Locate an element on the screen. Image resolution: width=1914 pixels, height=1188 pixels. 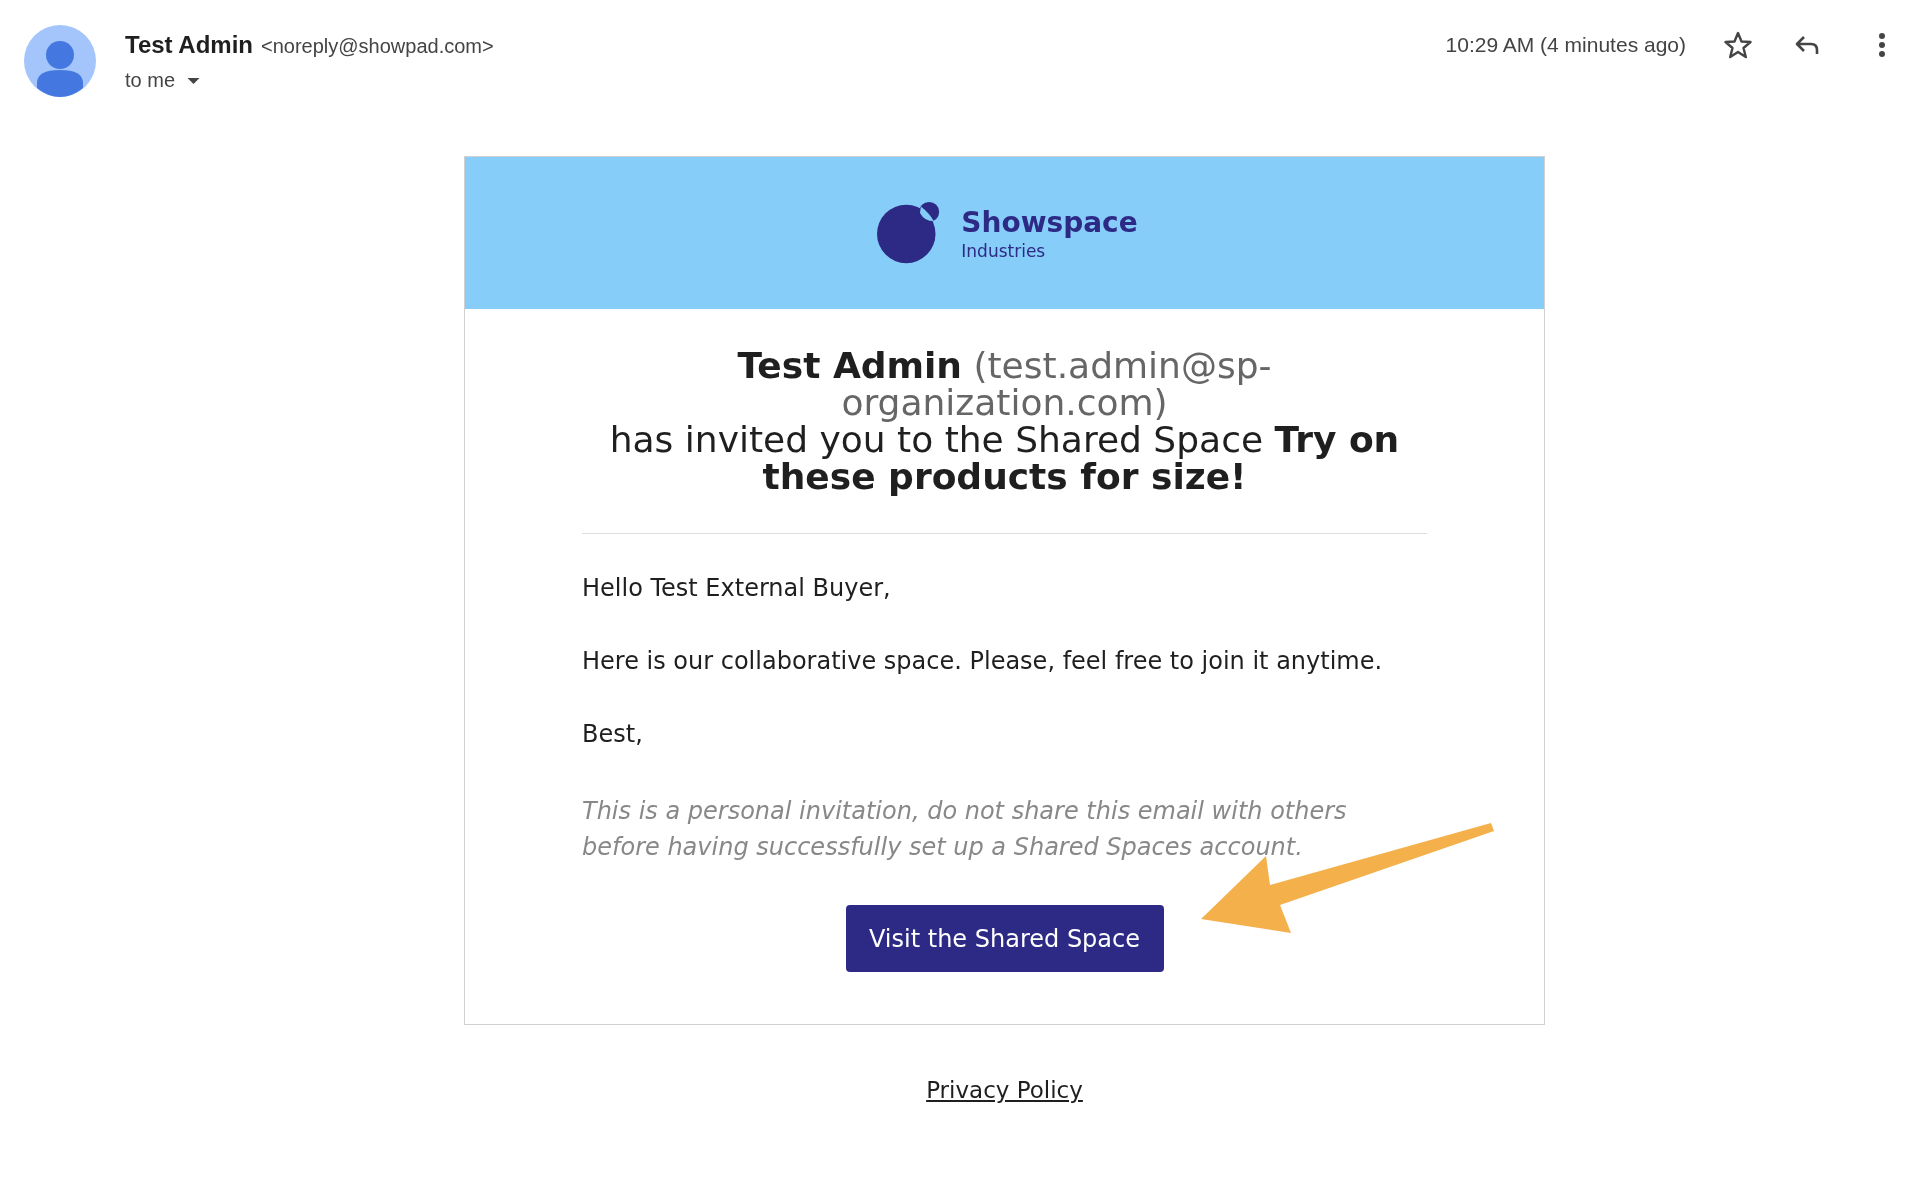
reply-icon is located at coordinates (1807, 45).